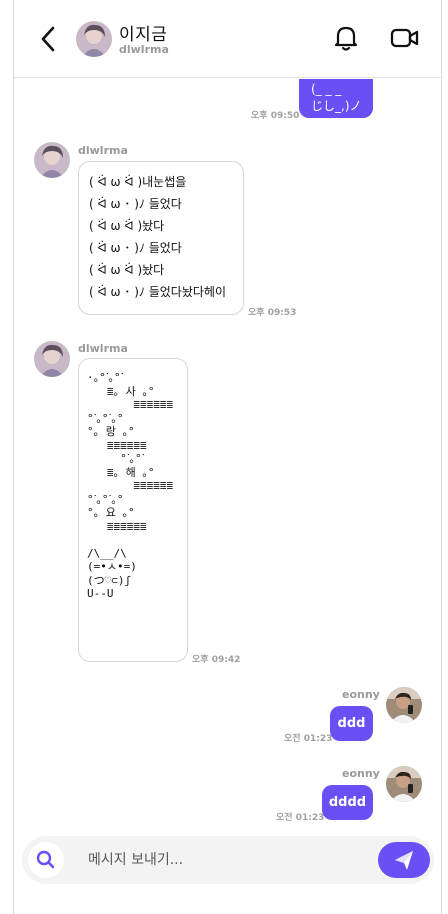 This screenshot has height=914, width=448. I want to click on message-text-line: じし_,)ノ, so click(336, 106).